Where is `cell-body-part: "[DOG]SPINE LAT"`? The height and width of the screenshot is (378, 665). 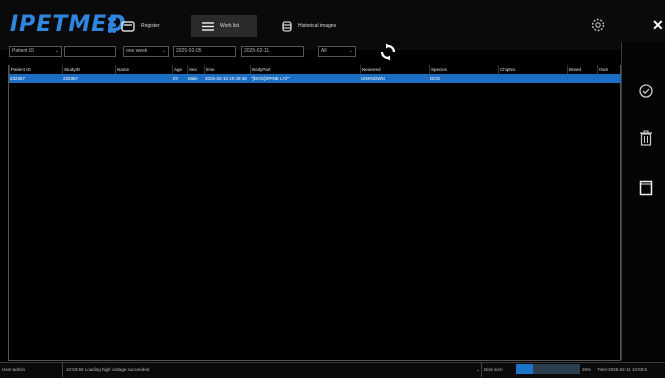
cell-body-part: "[DOG]SPINE LAT" is located at coordinates (270, 78).